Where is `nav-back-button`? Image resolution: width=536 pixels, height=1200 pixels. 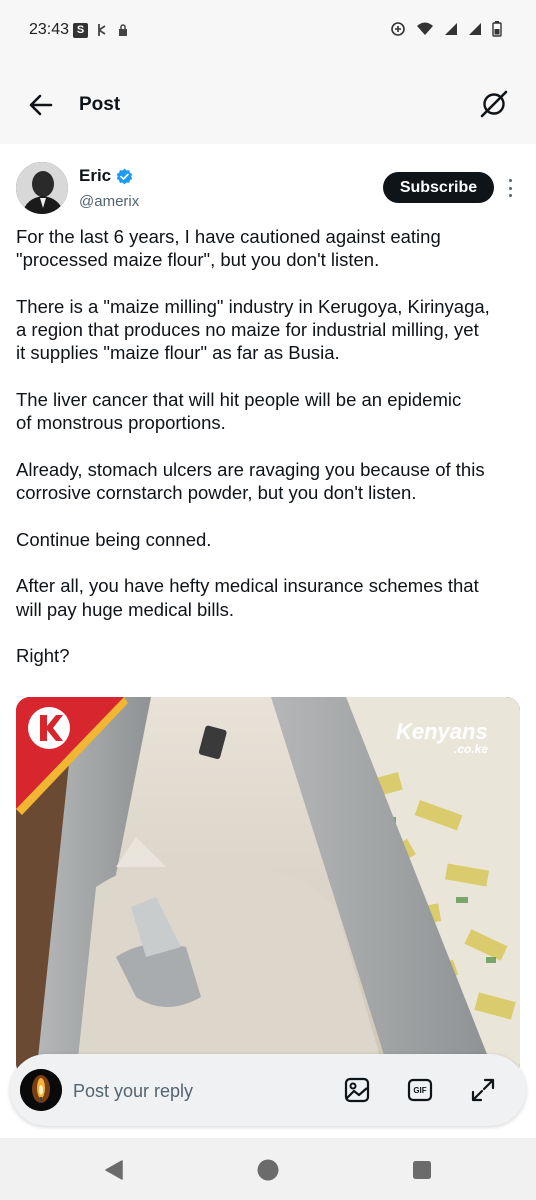 nav-back-button is located at coordinates (114, 1170).